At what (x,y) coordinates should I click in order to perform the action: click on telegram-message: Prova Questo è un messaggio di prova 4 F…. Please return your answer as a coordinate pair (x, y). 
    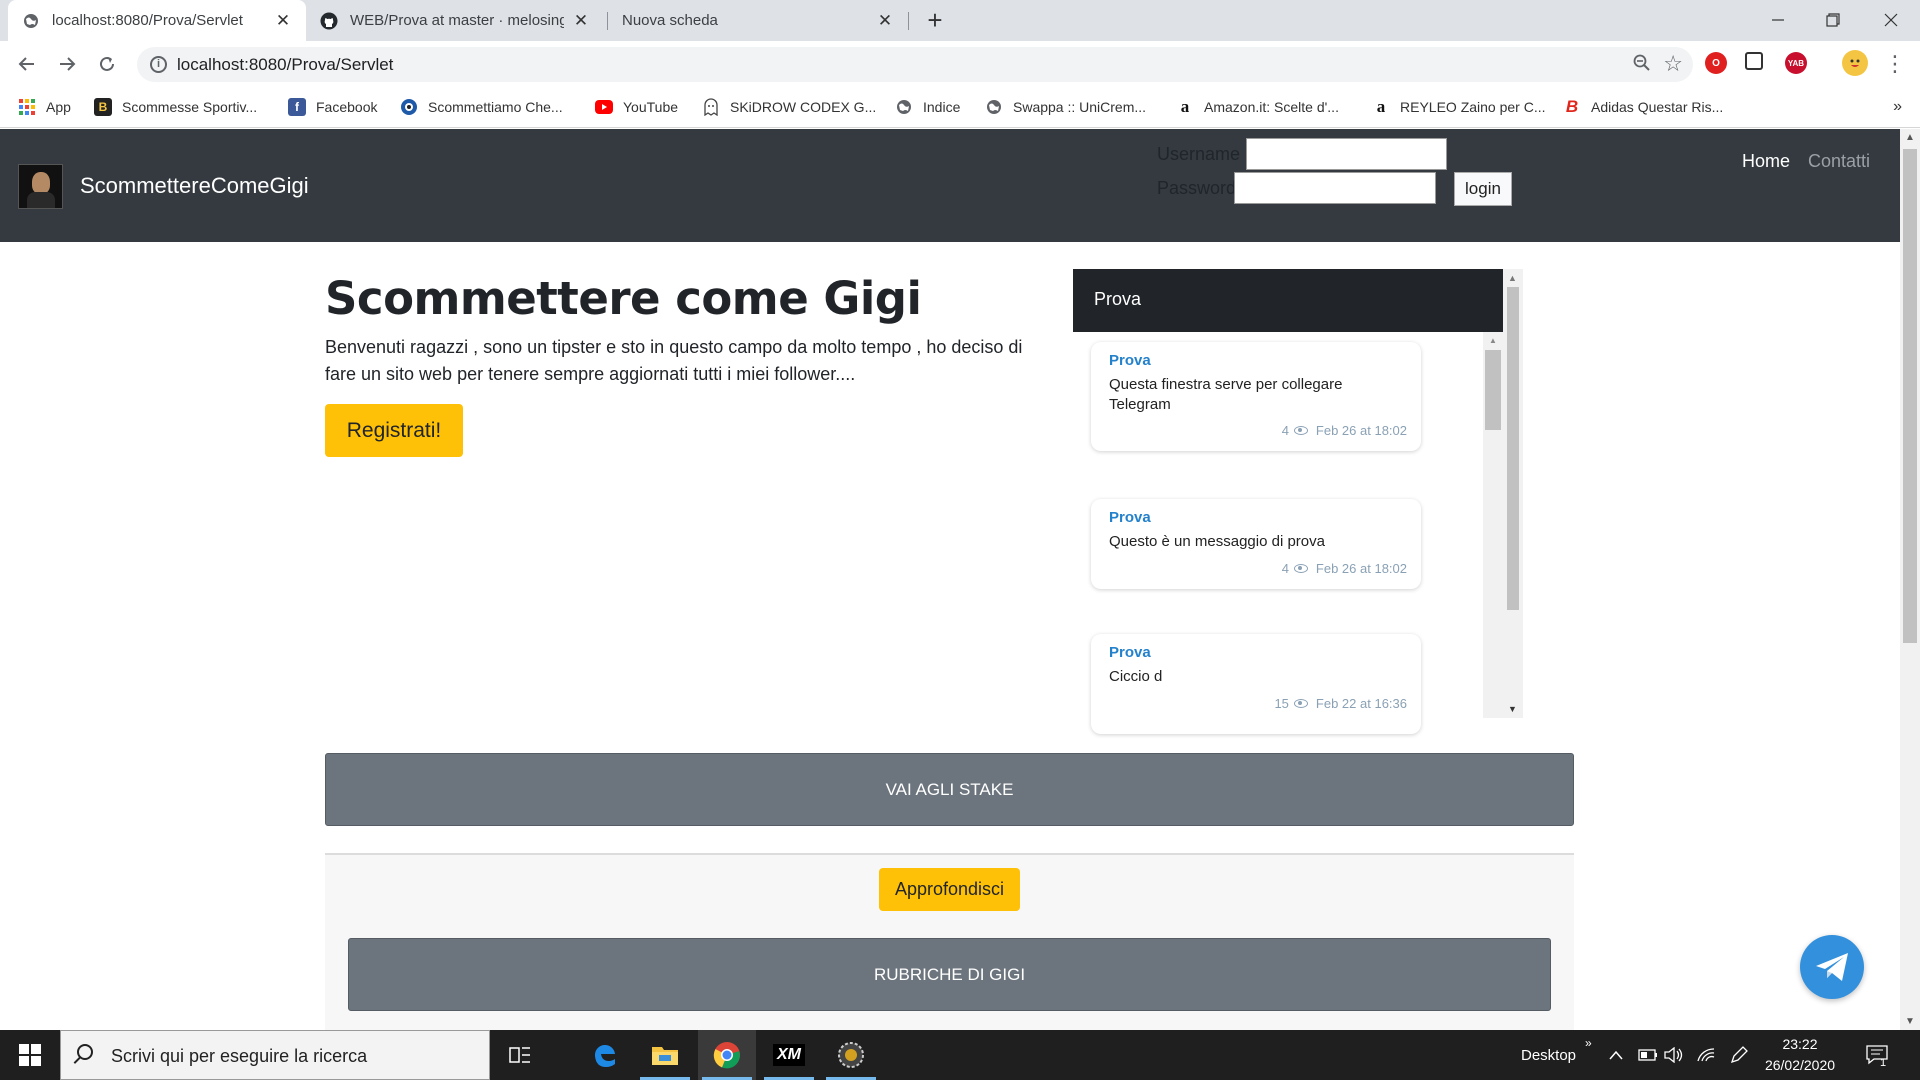
    Looking at the image, I should click on (1256, 544).